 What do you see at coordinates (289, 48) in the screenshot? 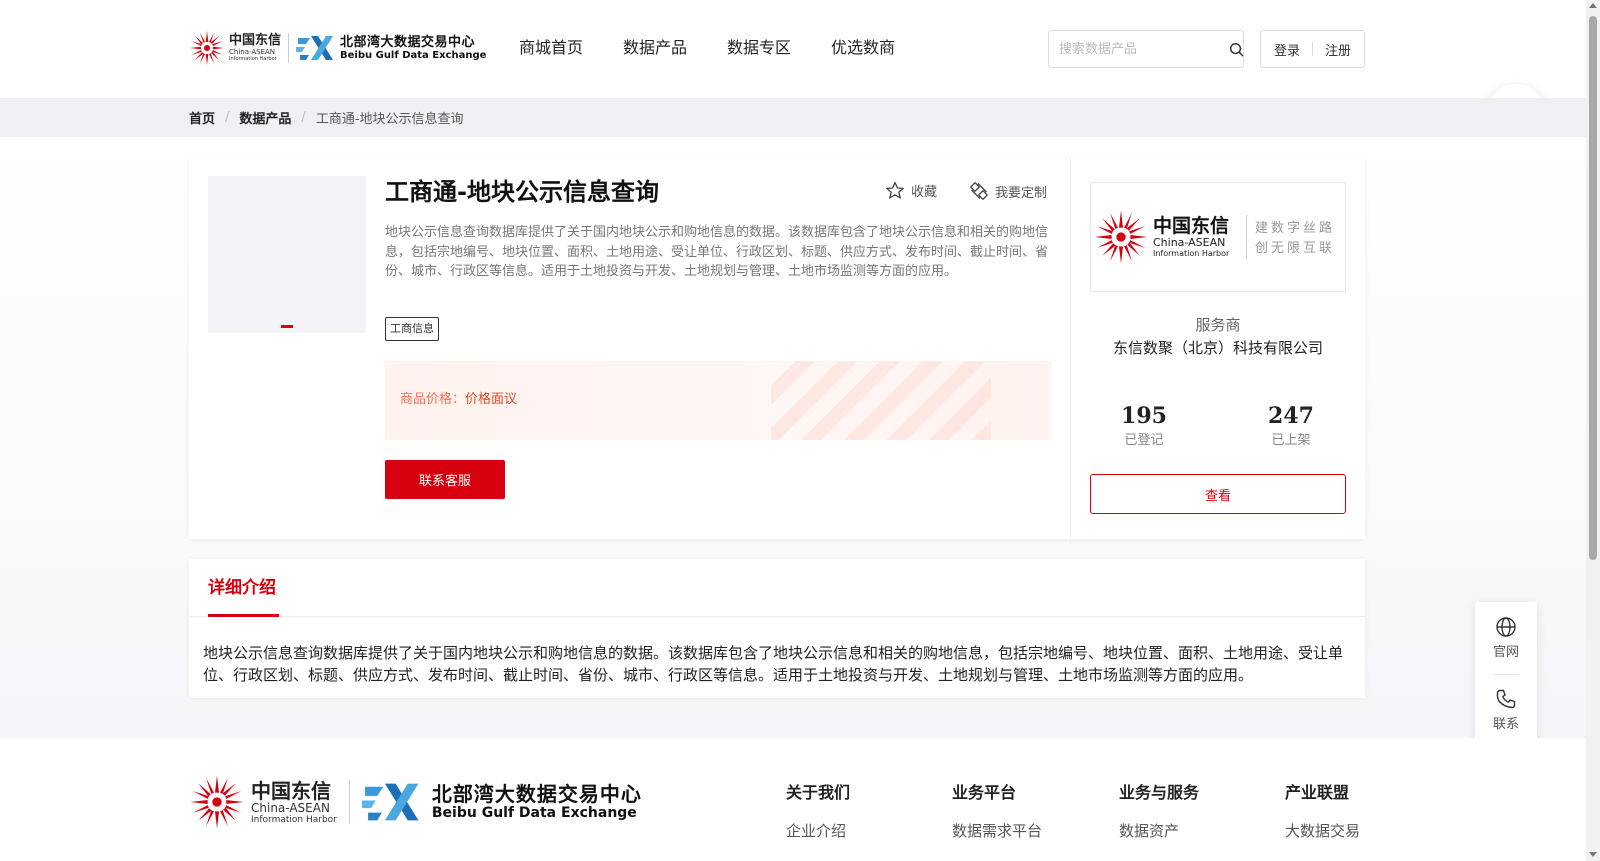
I see `logo-divider` at bounding box center [289, 48].